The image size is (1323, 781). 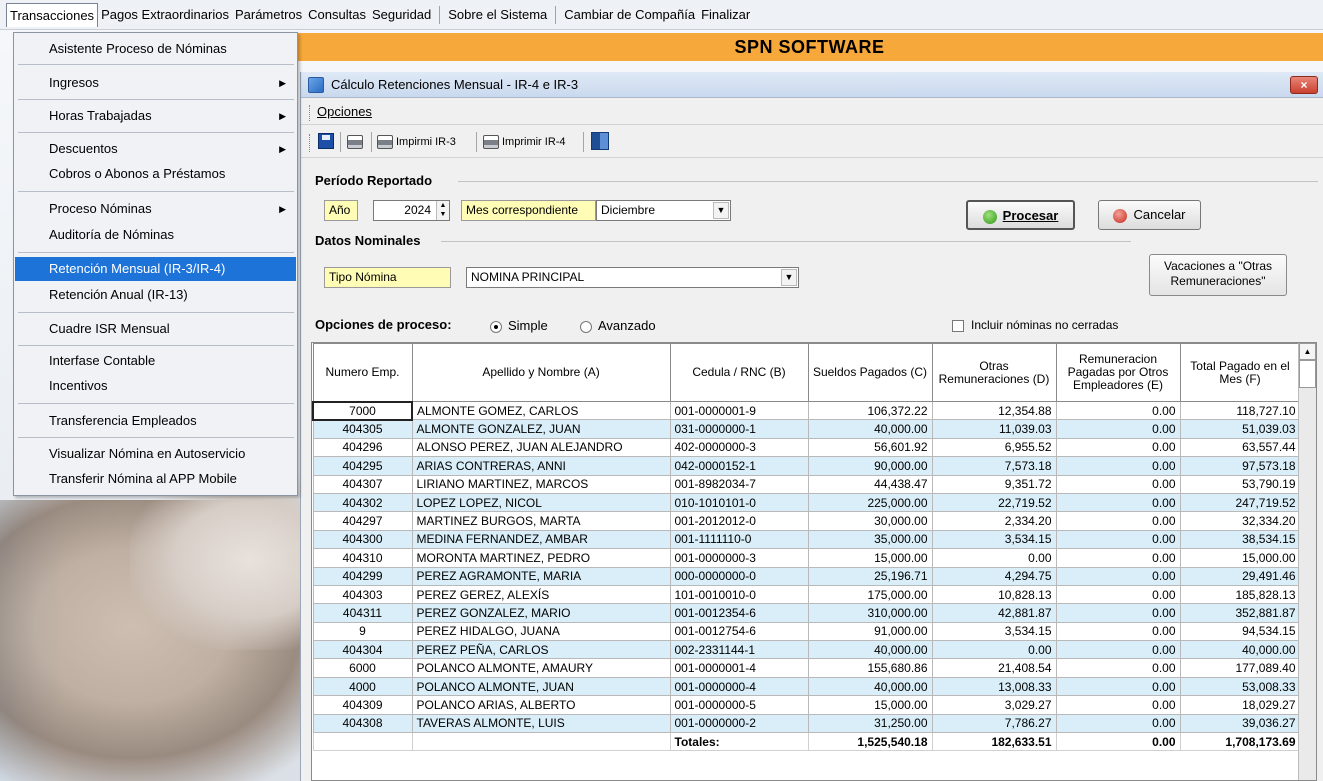 What do you see at coordinates (1240, 576) in the screenshot?
I see `cell-total-pagado: 29,491.46` at bounding box center [1240, 576].